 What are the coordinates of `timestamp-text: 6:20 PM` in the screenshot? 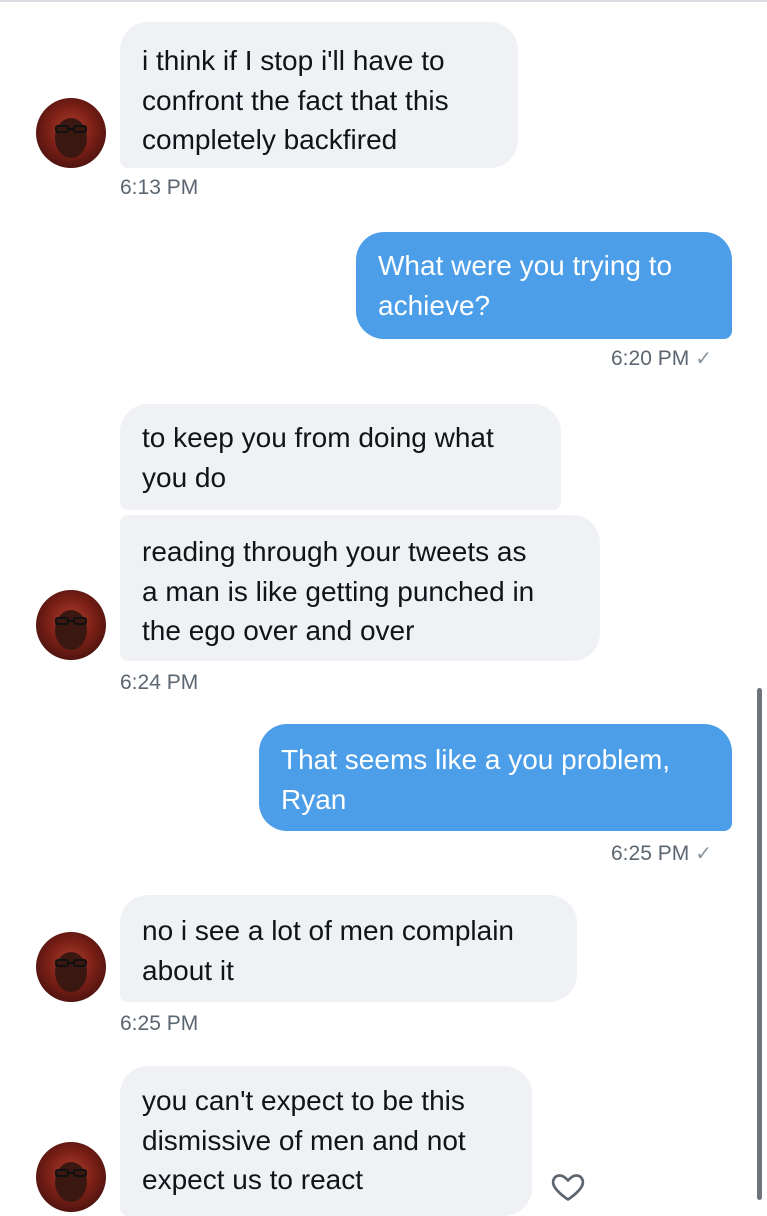 It's located at (650, 358).